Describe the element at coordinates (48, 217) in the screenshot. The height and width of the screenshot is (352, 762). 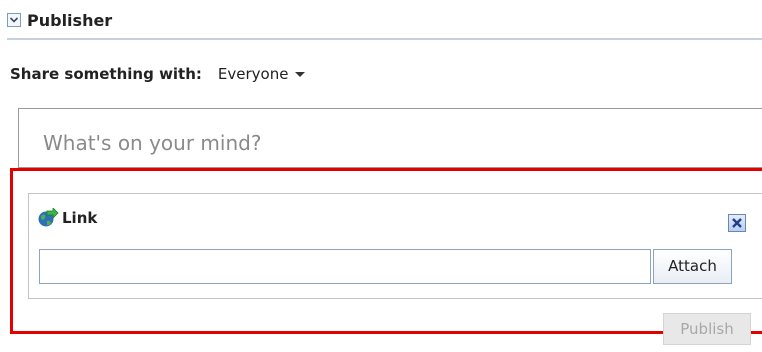
I see `globe-link-icon` at that location.